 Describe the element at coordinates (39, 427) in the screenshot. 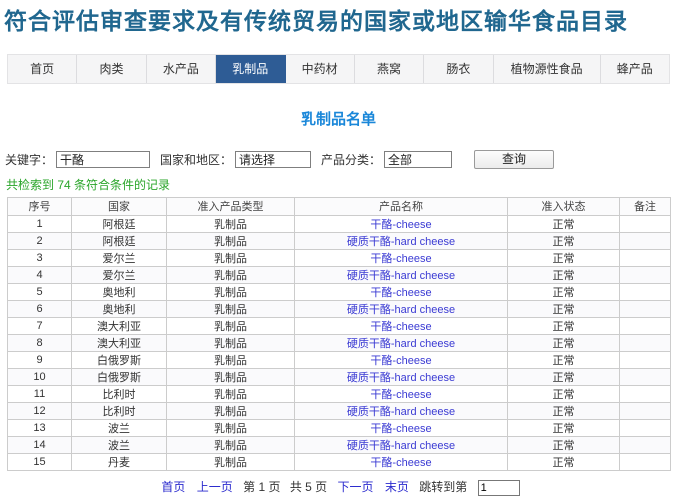

I see `cell-no: 13` at that location.